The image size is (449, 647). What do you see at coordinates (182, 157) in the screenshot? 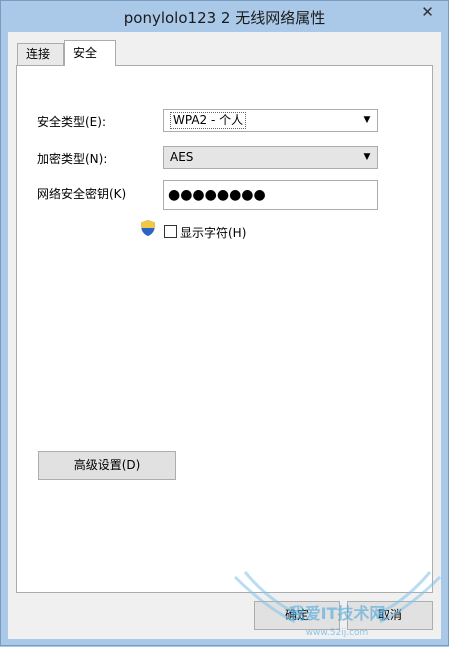
I see `encryption-type-value: AES` at bounding box center [182, 157].